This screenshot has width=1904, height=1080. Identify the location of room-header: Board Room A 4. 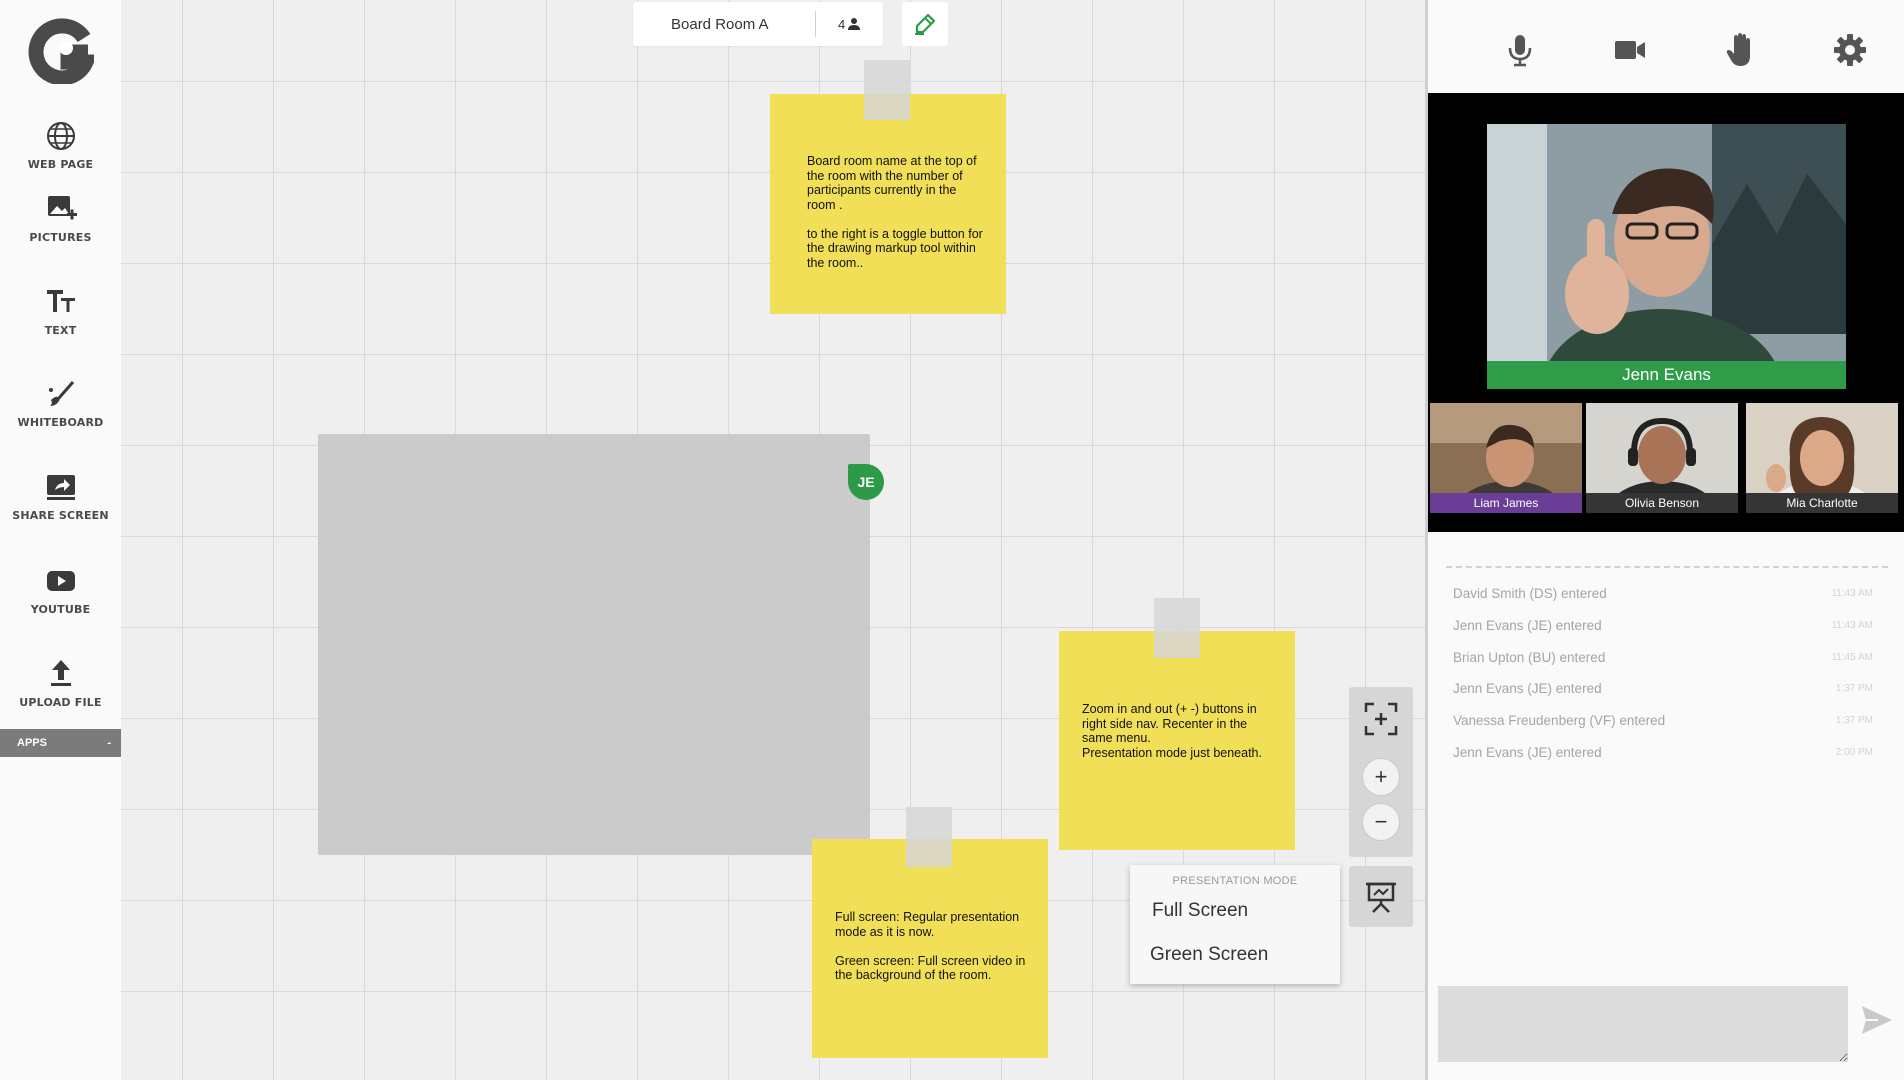
(758, 24).